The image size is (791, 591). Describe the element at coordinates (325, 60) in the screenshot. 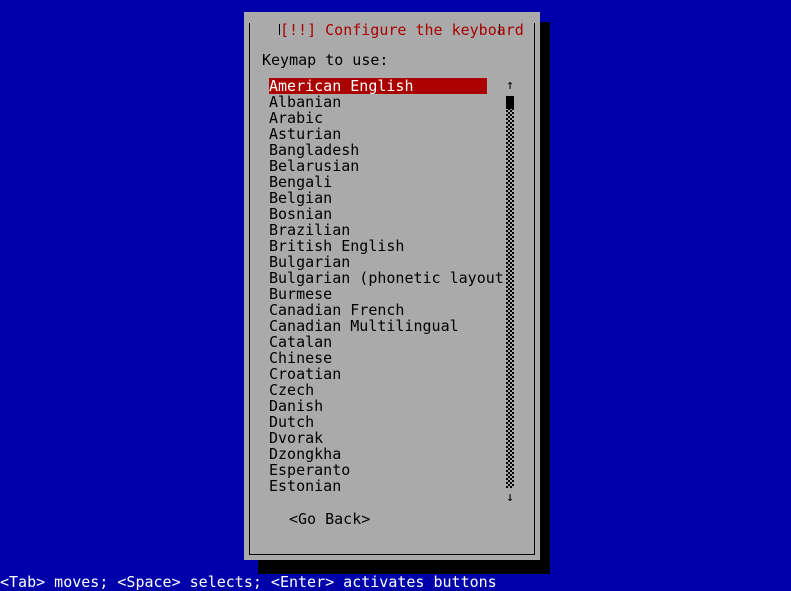

I see `keymap-prompt-label: Keymap to use:` at that location.